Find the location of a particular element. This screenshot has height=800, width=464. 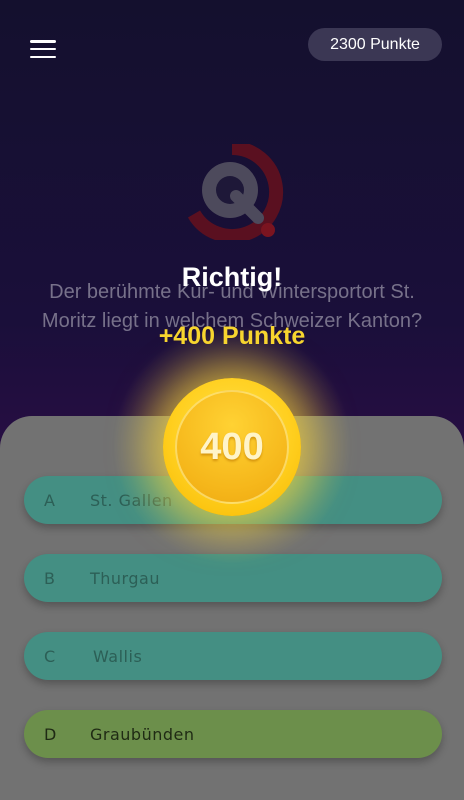

feedback-title: Richtig! is located at coordinates (232, 277).